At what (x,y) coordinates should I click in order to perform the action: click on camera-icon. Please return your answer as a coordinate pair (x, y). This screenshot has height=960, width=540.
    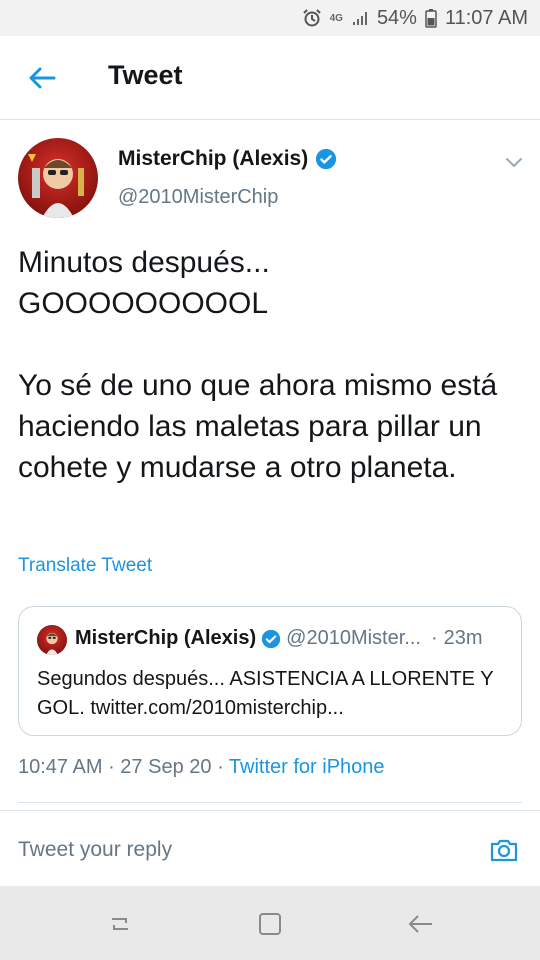
    Looking at the image, I should click on (504, 850).